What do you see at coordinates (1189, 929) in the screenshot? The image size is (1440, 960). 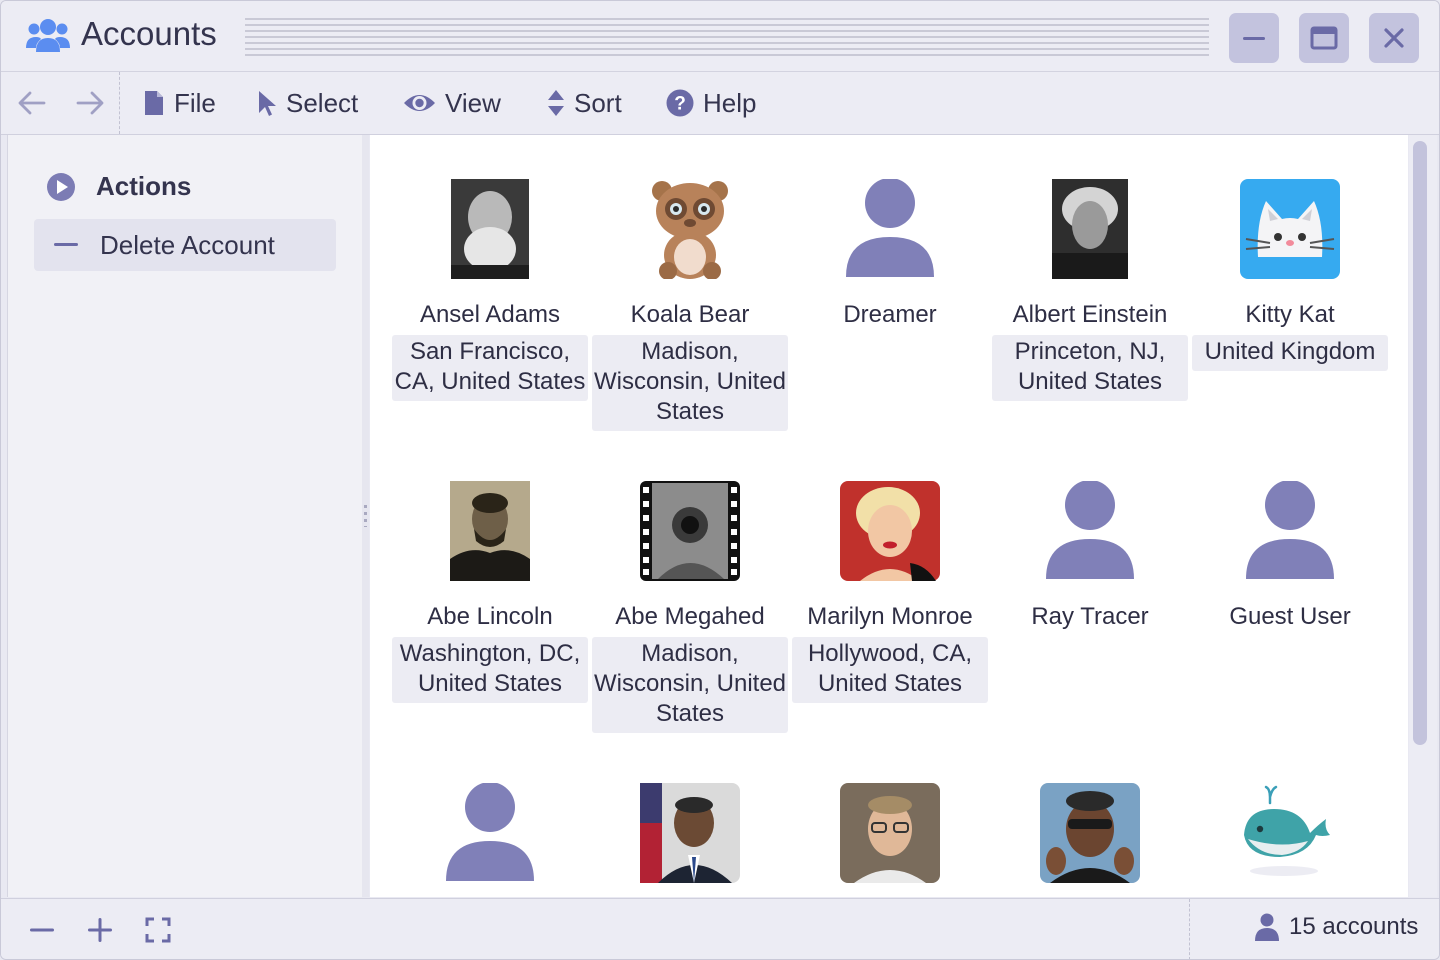 I see `status-separator` at bounding box center [1189, 929].